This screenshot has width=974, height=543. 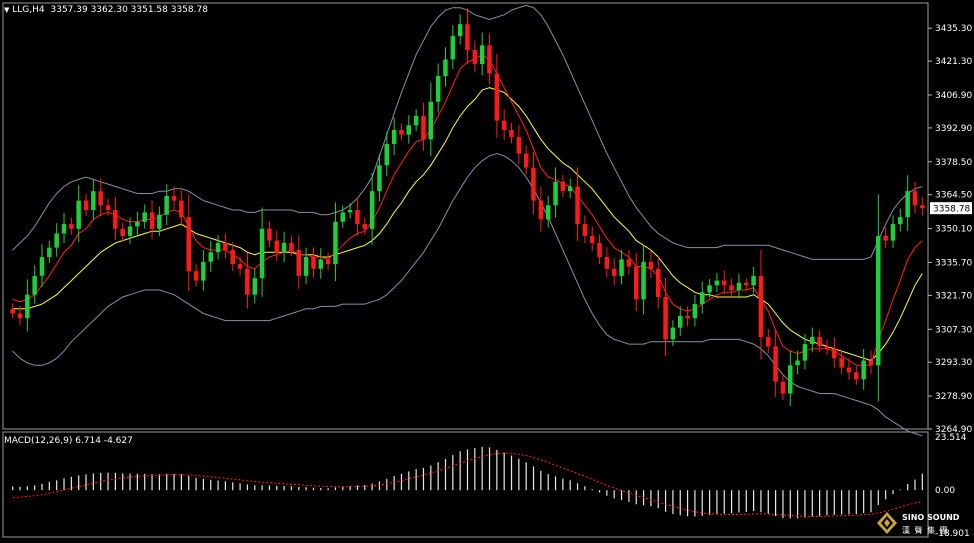 What do you see at coordinates (28, 10) in the screenshot?
I see `symbol-label: LLG,H4` at bounding box center [28, 10].